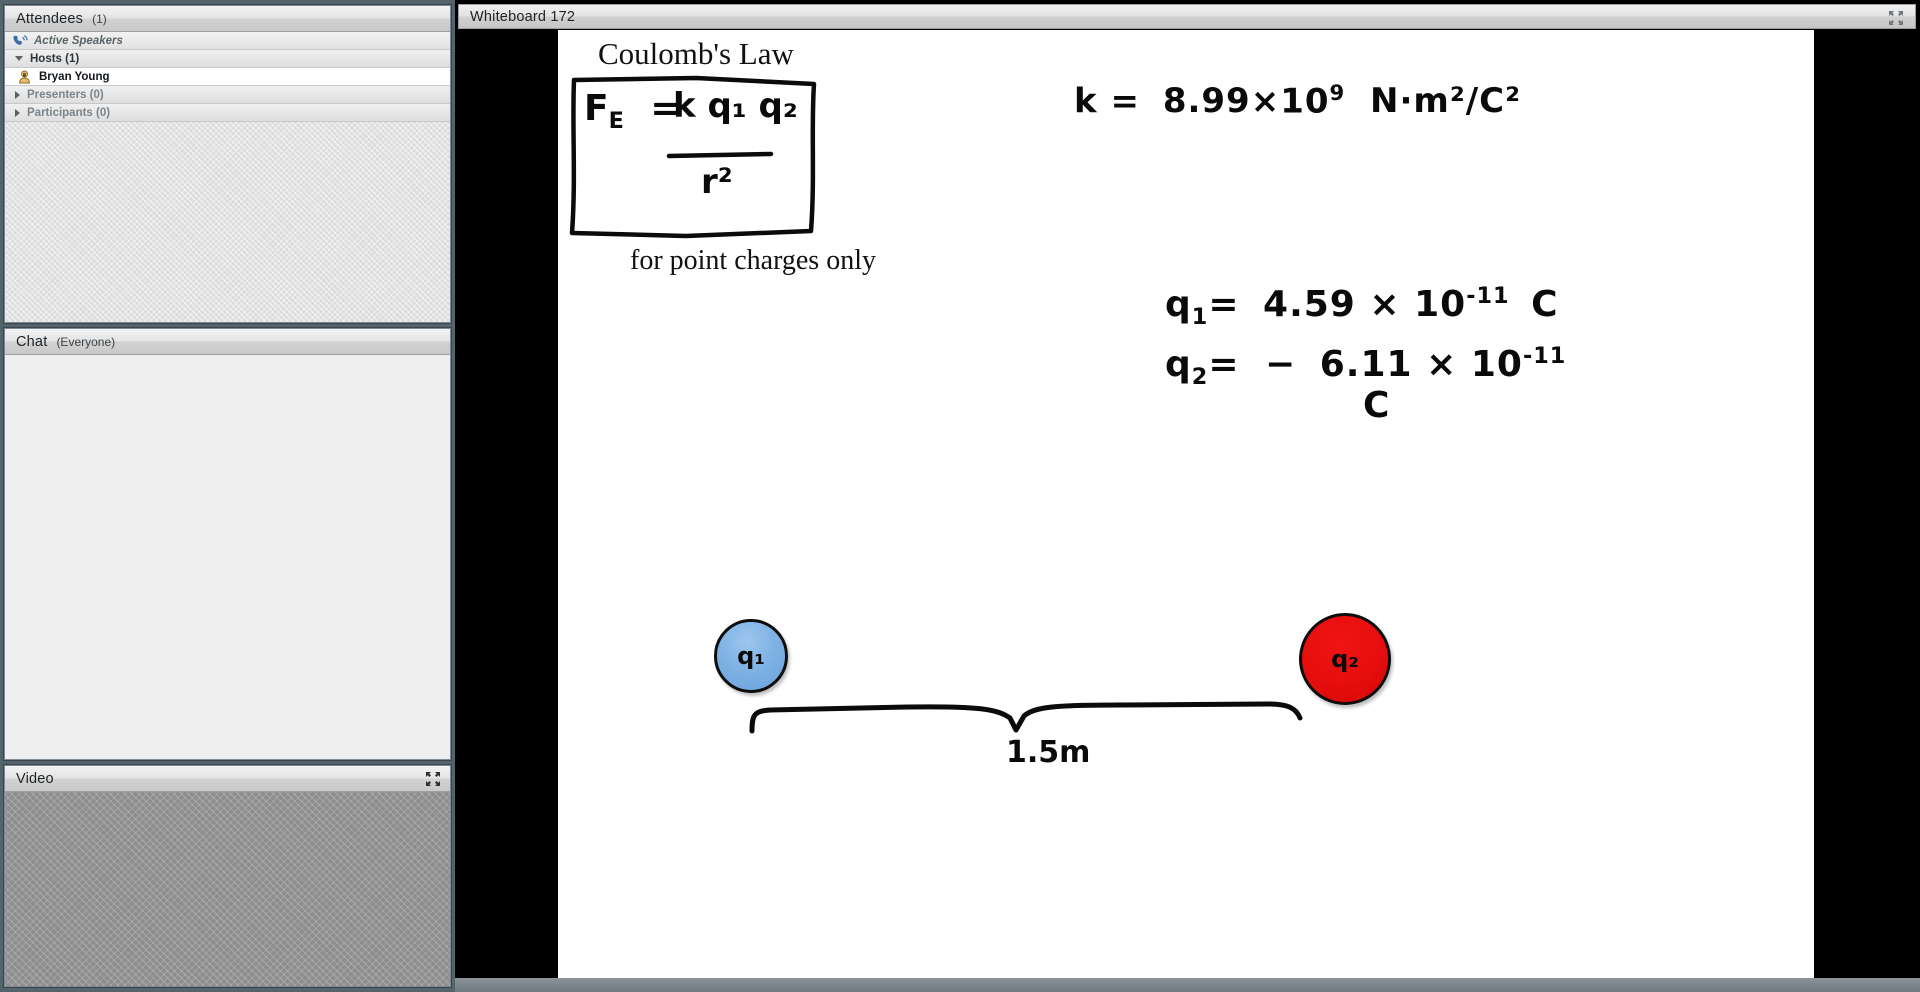 The width and height of the screenshot is (1920, 992). Describe the element at coordinates (696, 53) in the screenshot. I see `whiteboard-heading: Coulomb's Law` at that location.